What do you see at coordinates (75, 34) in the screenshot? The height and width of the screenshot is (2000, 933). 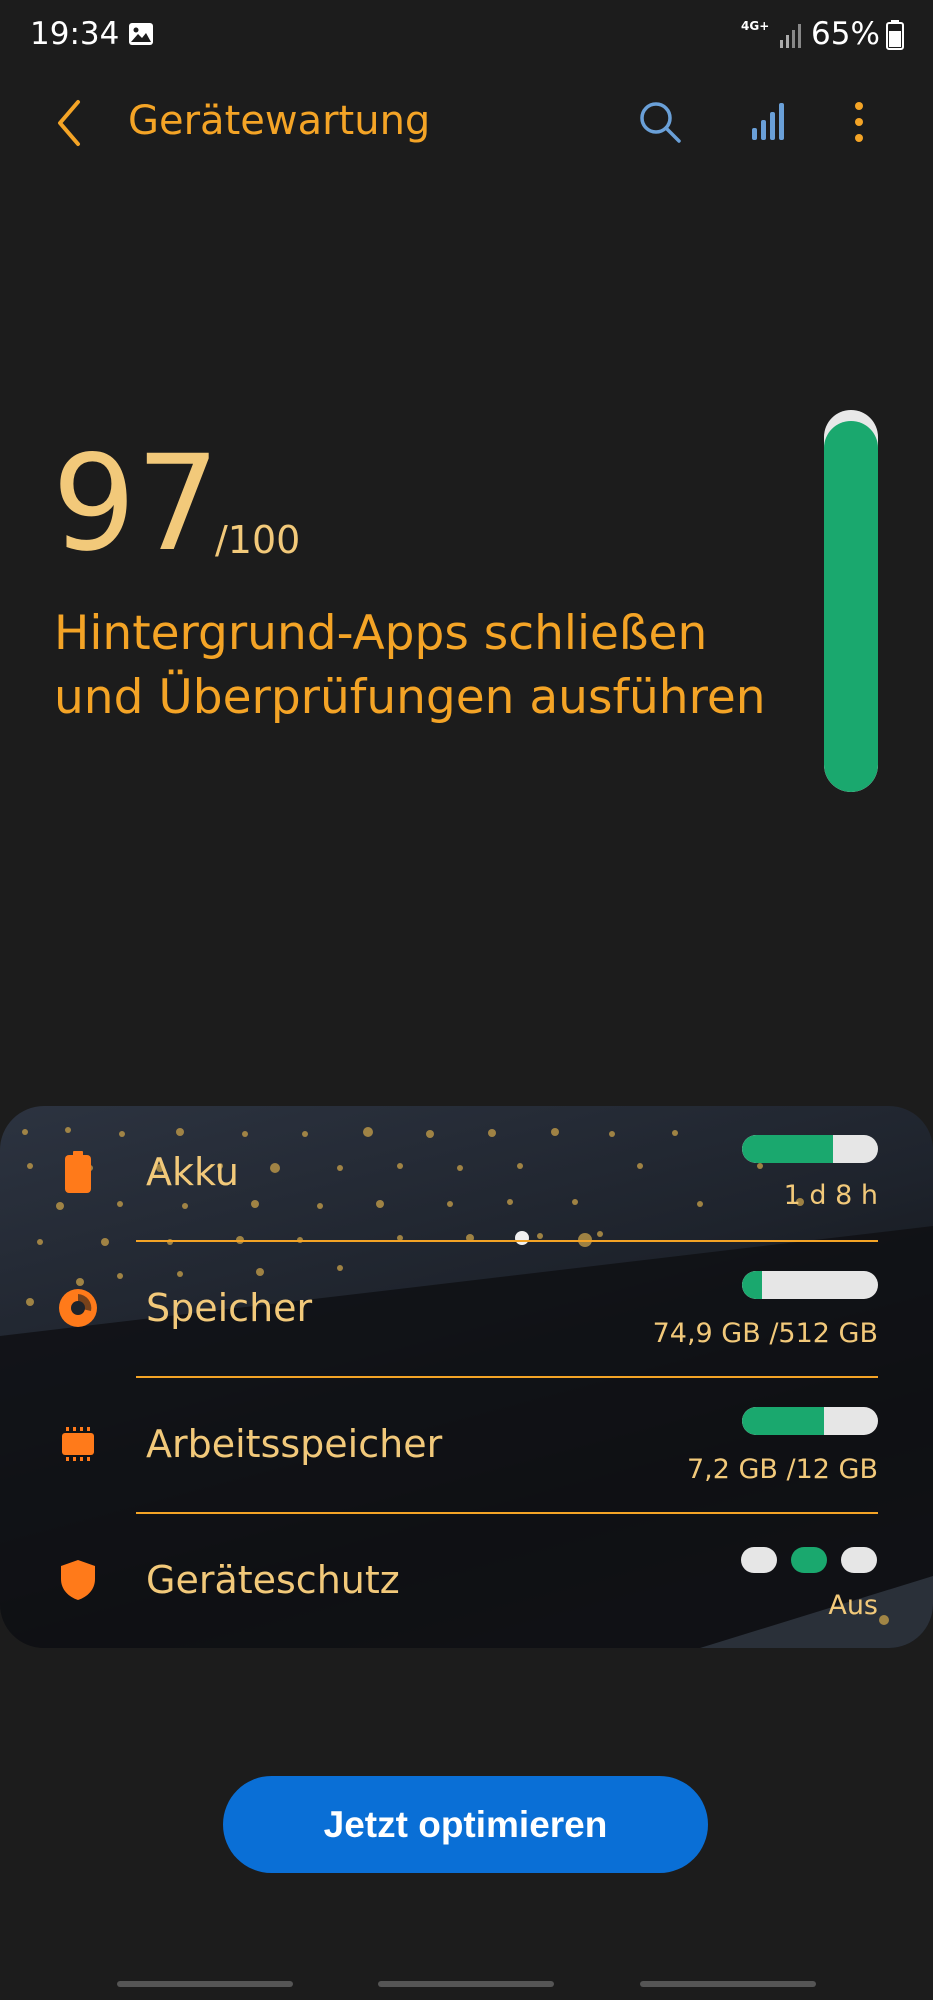 I see `status-time: 19:34` at bounding box center [75, 34].